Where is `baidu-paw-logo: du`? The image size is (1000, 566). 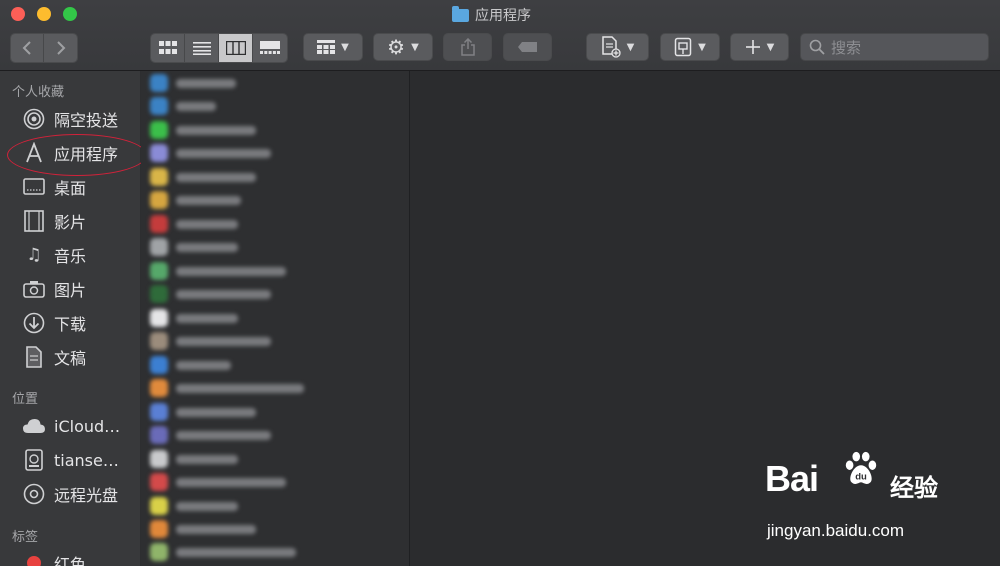
baidu-paw-logo: du is located at coordinates (861, 467).